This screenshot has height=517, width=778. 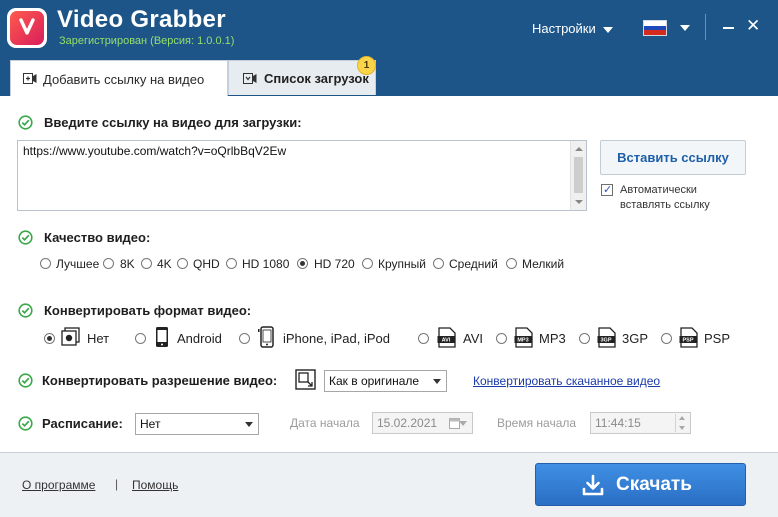 What do you see at coordinates (728, 28) in the screenshot?
I see `minimize-icon` at bounding box center [728, 28].